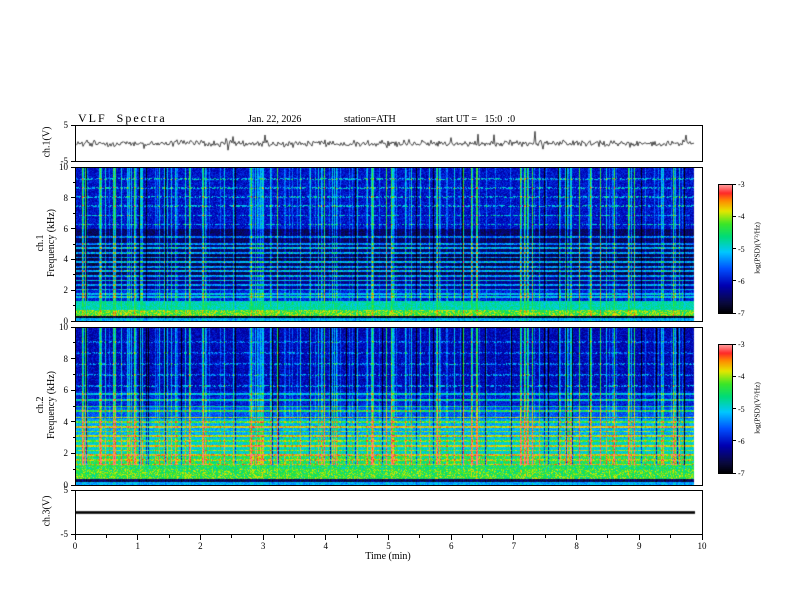 This screenshot has width=792, height=612. Describe the element at coordinates (51, 243) in the screenshot. I see `ch1-axis-line2: Frequency (kHz)` at that location.